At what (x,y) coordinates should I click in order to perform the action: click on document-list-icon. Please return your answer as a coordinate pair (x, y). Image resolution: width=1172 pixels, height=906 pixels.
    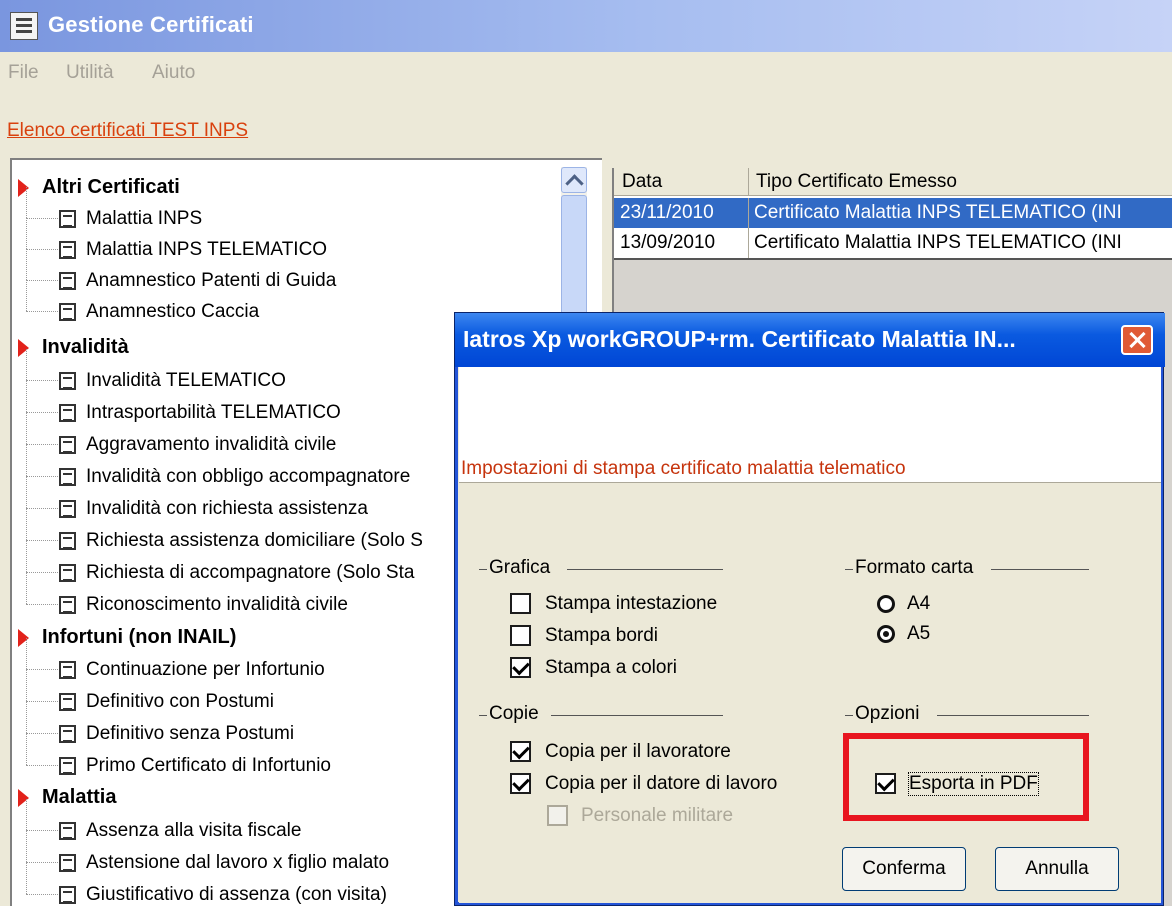
    Looking at the image, I should click on (24, 26).